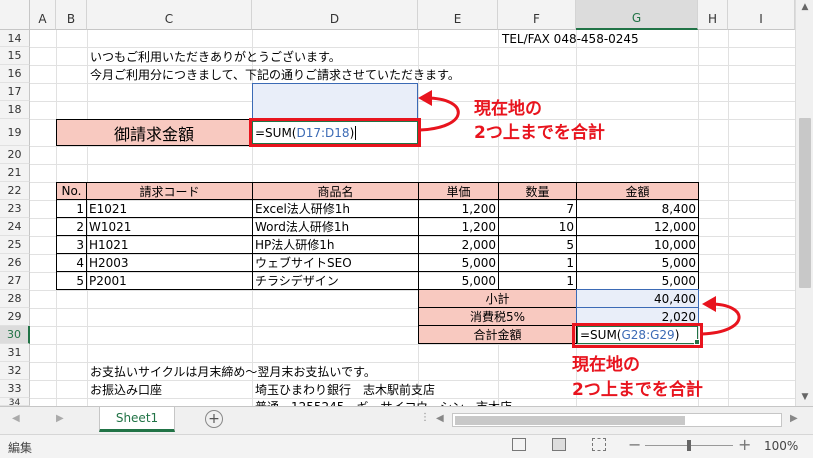 The width and height of the screenshot is (813, 458). I want to click on table-cell-product: Excel法人研修1h, so click(335, 208).